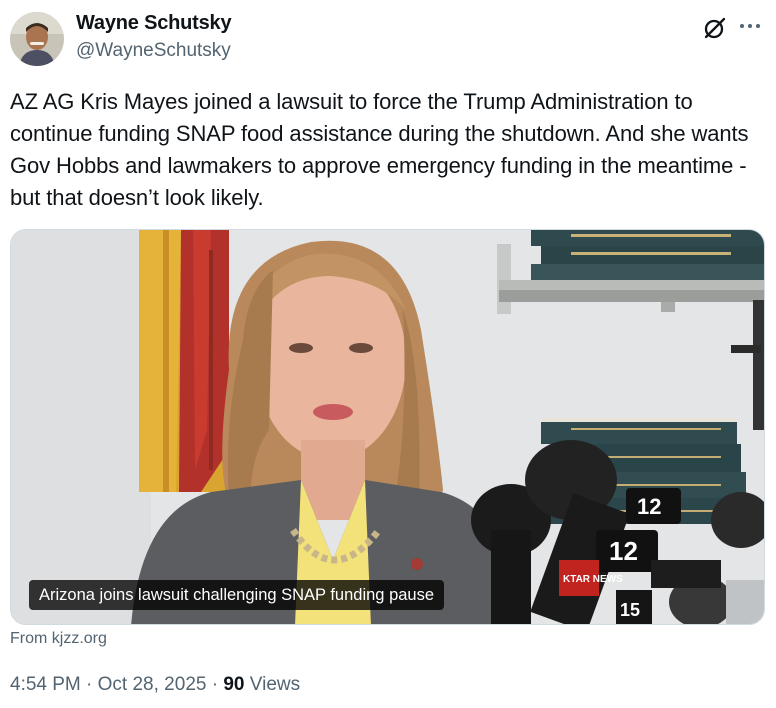 This screenshot has height=708, width=776. I want to click on more-button, so click(750, 26).